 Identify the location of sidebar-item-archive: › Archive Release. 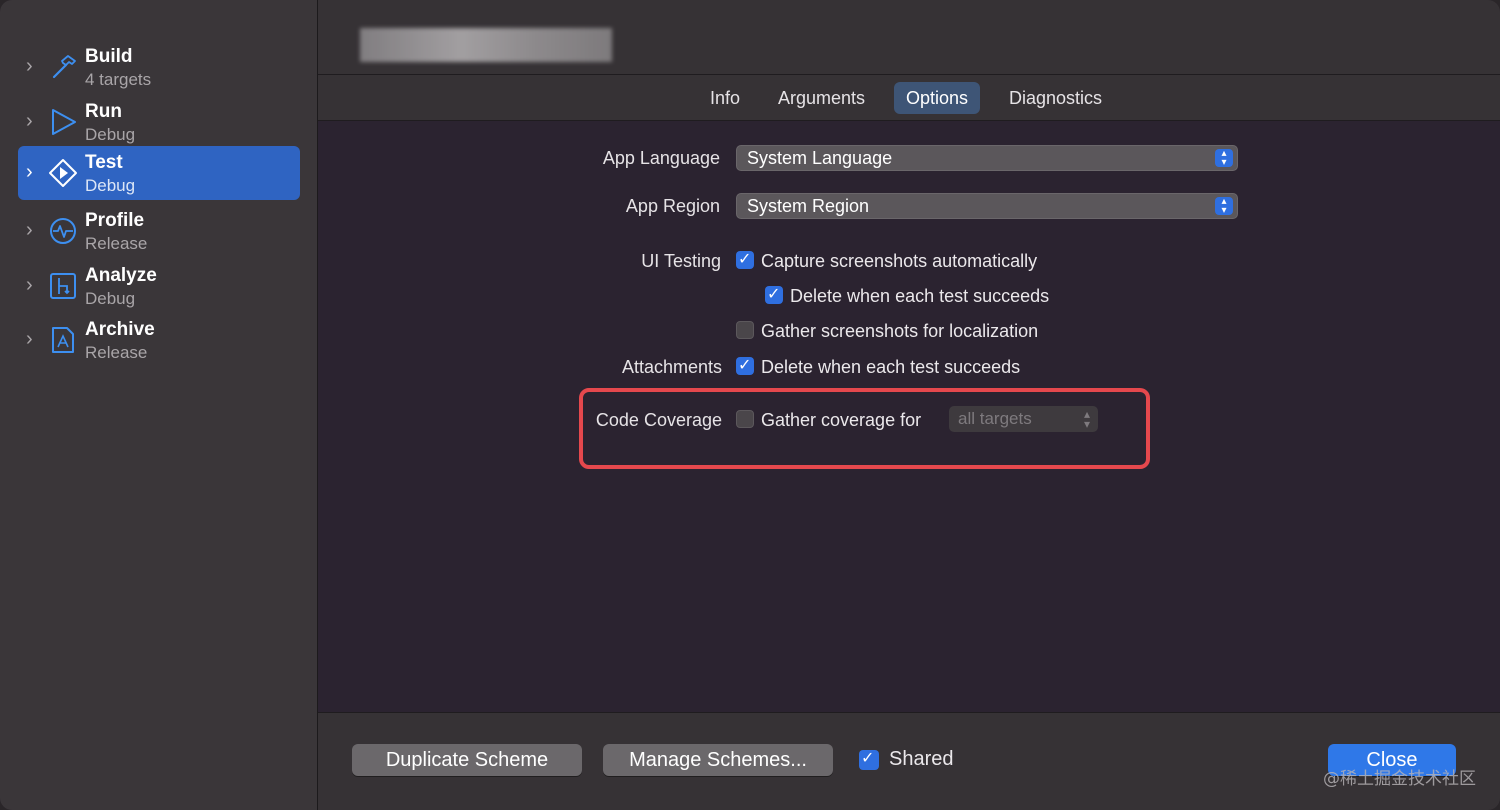
(159, 340).